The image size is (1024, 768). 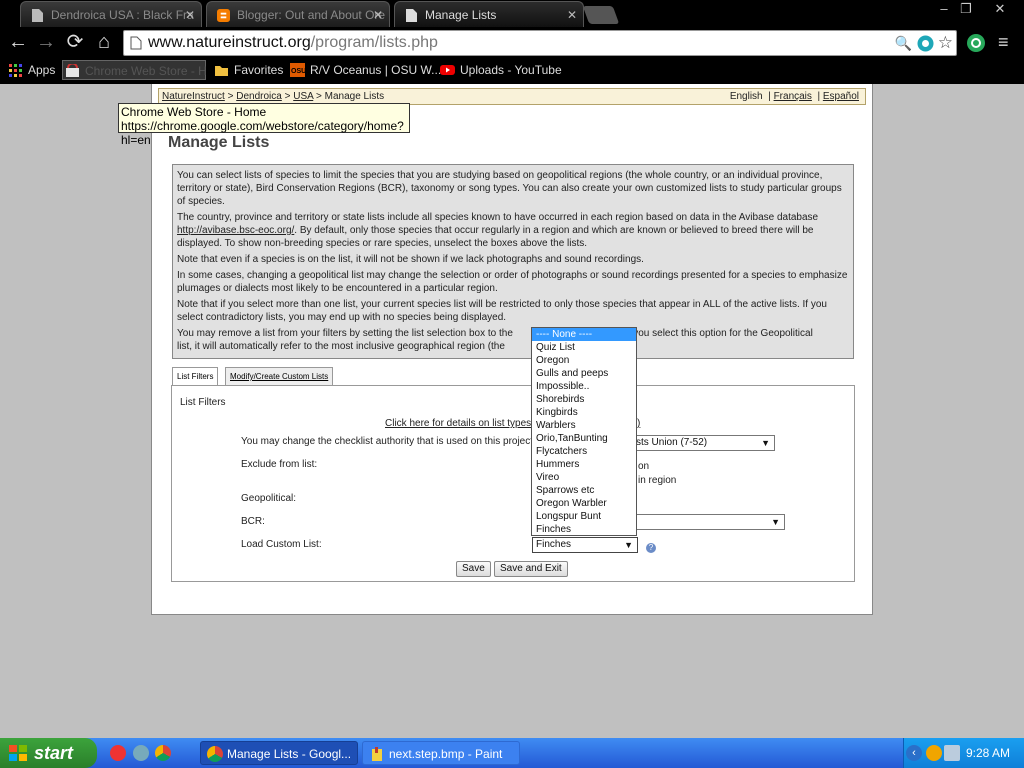 What do you see at coordinates (841, 96) in the screenshot?
I see `lang-espanol: Español` at bounding box center [841, 96].